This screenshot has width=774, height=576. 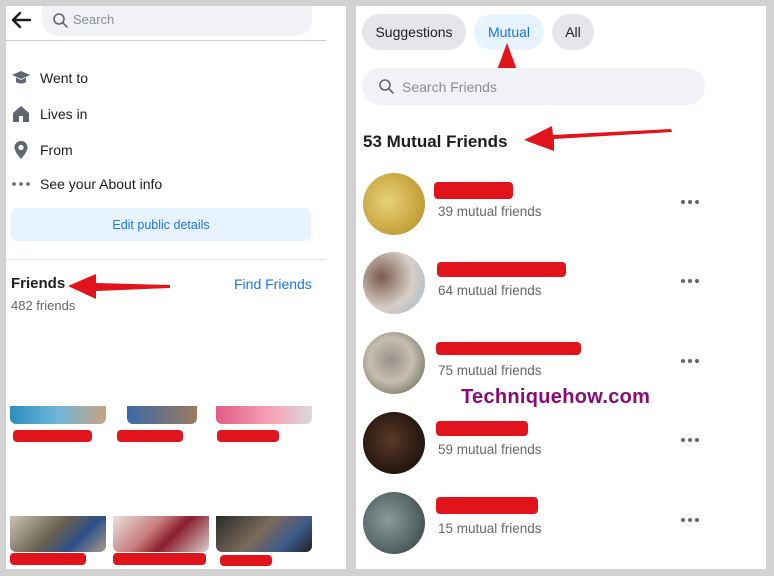 What do you see at coordinates (490, 211) in the screenshot?
I see `mutual-friends-count: 39 mutual friends` at bounding box center [490, 211].